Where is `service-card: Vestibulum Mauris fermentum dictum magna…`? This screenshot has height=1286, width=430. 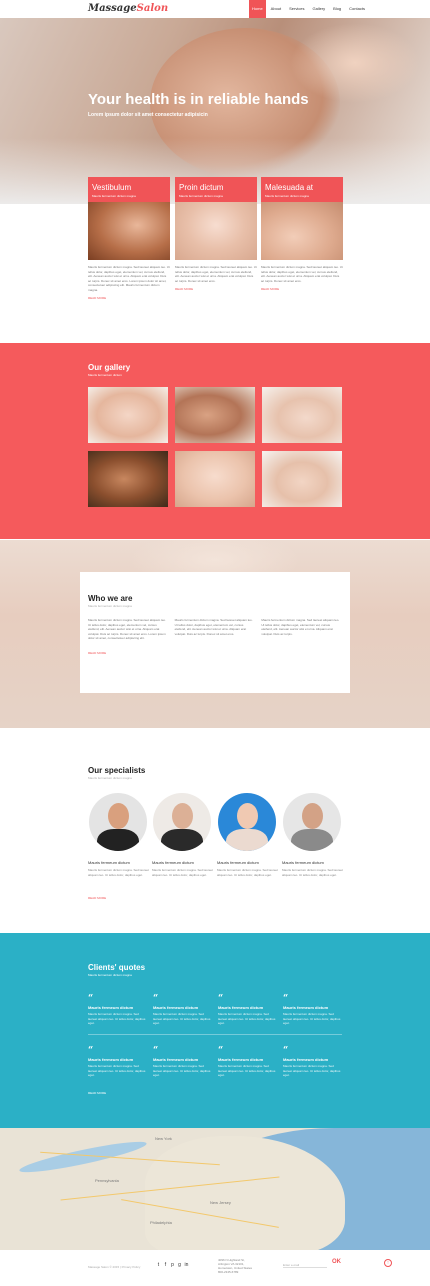 service-card: Vestibulum Mauris fermentum dictum magna… is located at coordinates (129, 238).